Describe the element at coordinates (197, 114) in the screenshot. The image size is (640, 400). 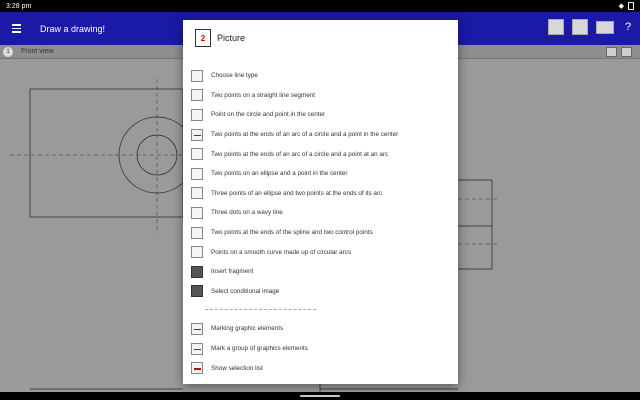
I see `circle-icon` at that location.